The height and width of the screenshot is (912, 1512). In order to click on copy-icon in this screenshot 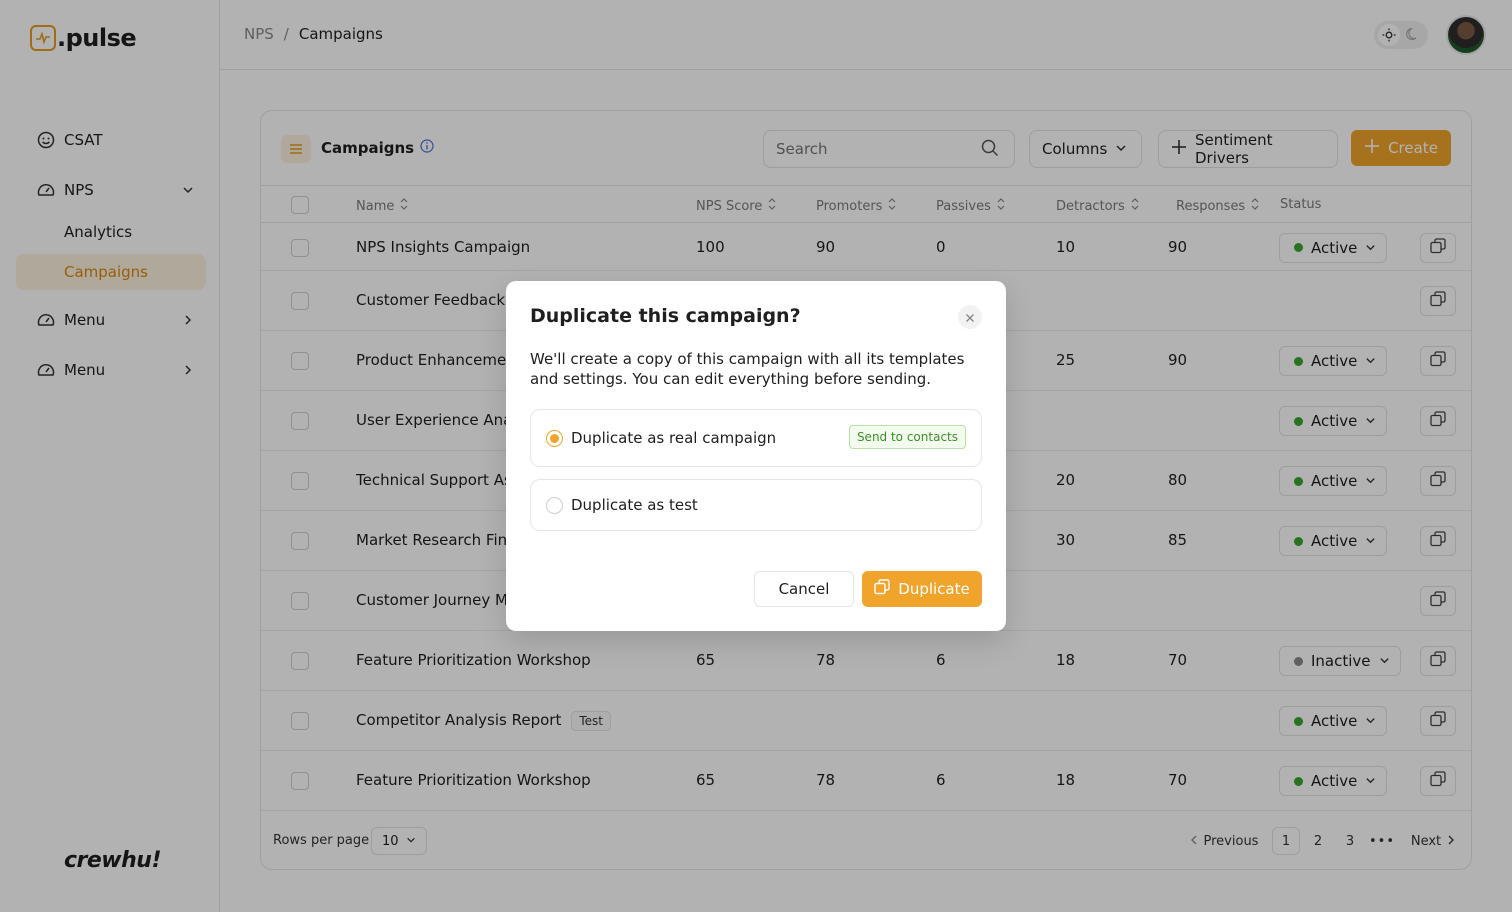, I will do `click(882, 589)`.